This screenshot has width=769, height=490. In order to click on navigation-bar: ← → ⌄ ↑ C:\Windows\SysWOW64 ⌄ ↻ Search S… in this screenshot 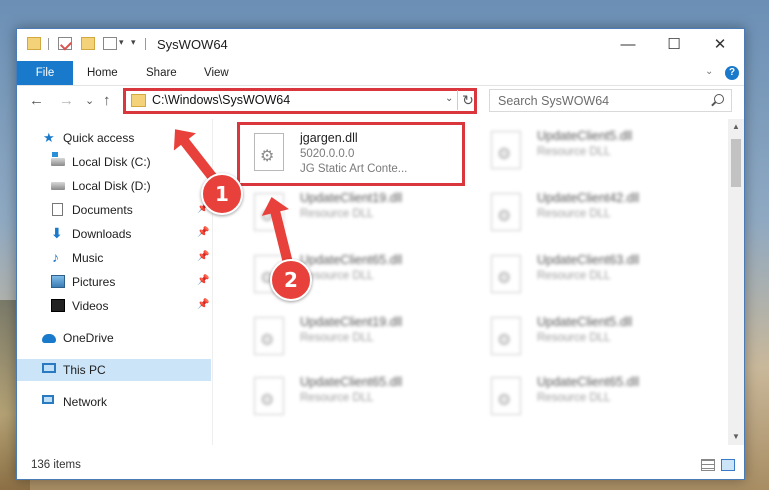, I will do `click(380, 102)`.